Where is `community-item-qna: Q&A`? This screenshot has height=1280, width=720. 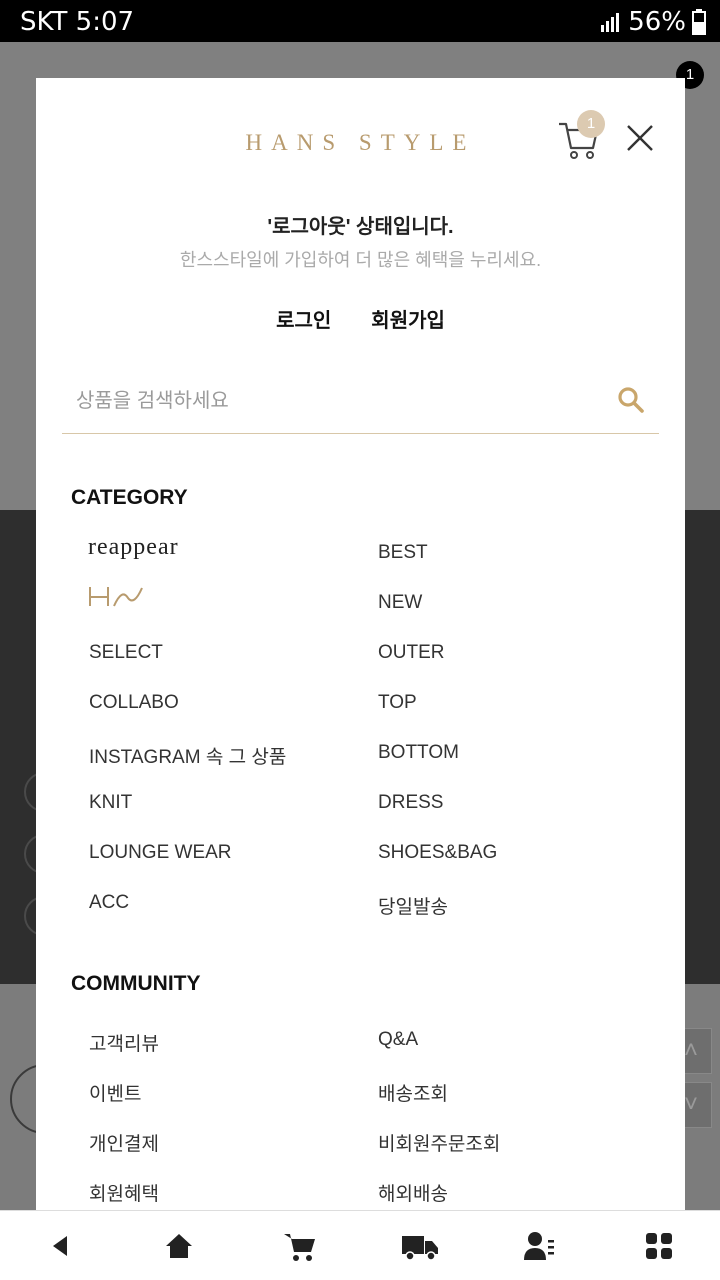
community-item-qna: Q&A is located at coordinates (398, 1040).